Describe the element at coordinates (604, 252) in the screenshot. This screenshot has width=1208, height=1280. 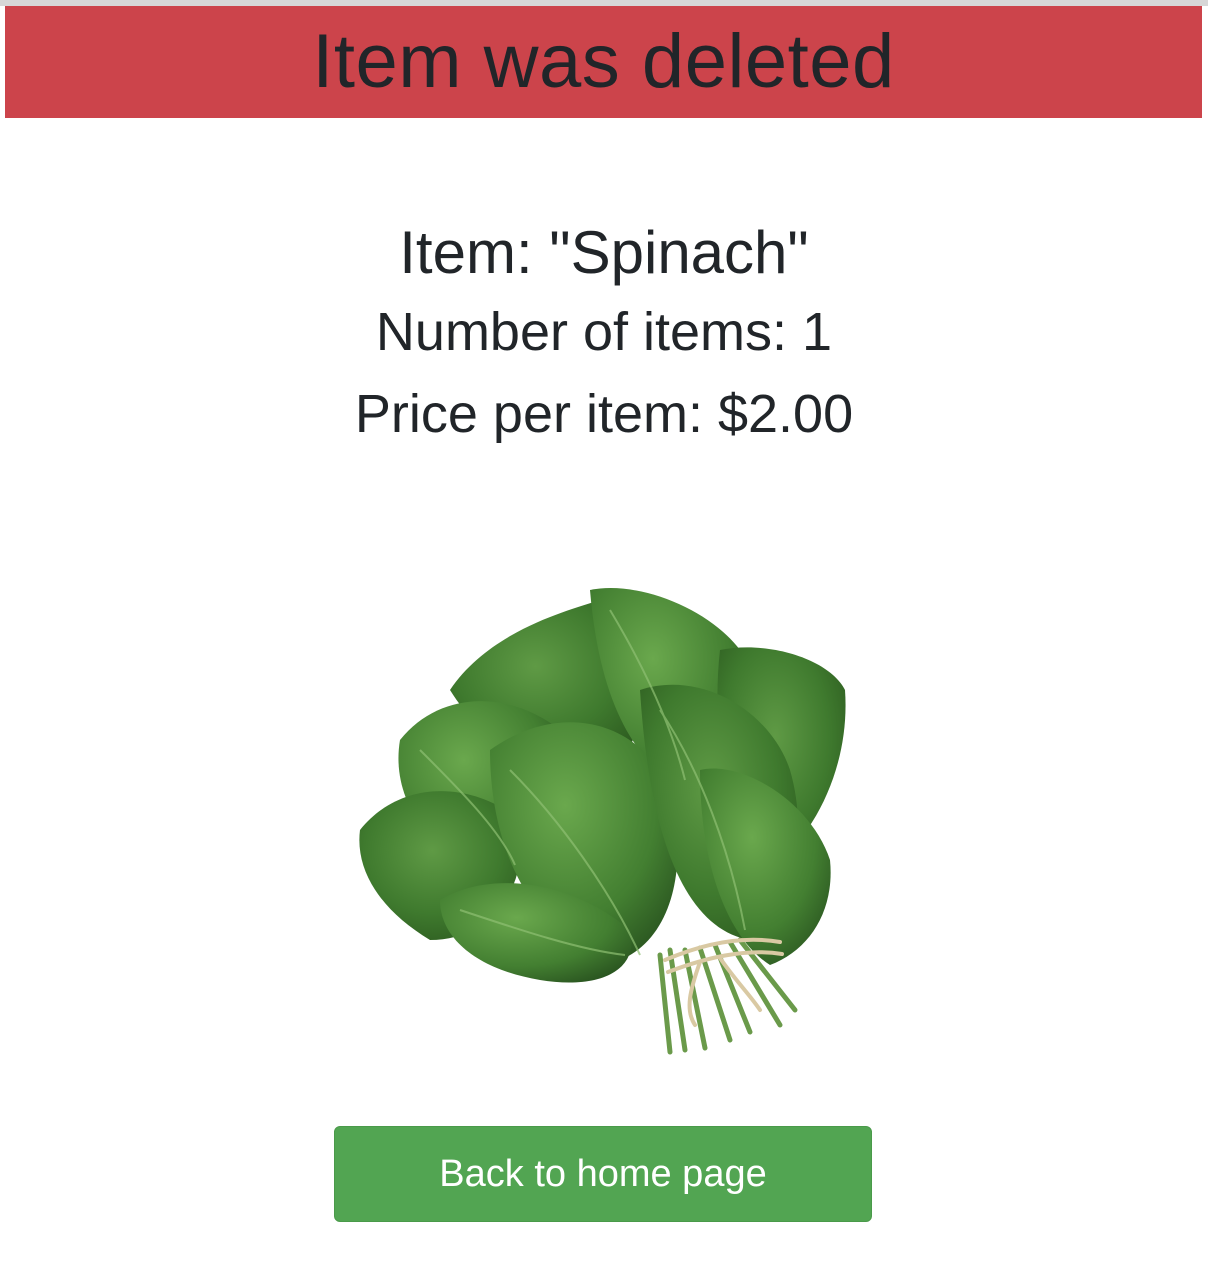
I see `item-name: Item: "Spinach"` at that location.